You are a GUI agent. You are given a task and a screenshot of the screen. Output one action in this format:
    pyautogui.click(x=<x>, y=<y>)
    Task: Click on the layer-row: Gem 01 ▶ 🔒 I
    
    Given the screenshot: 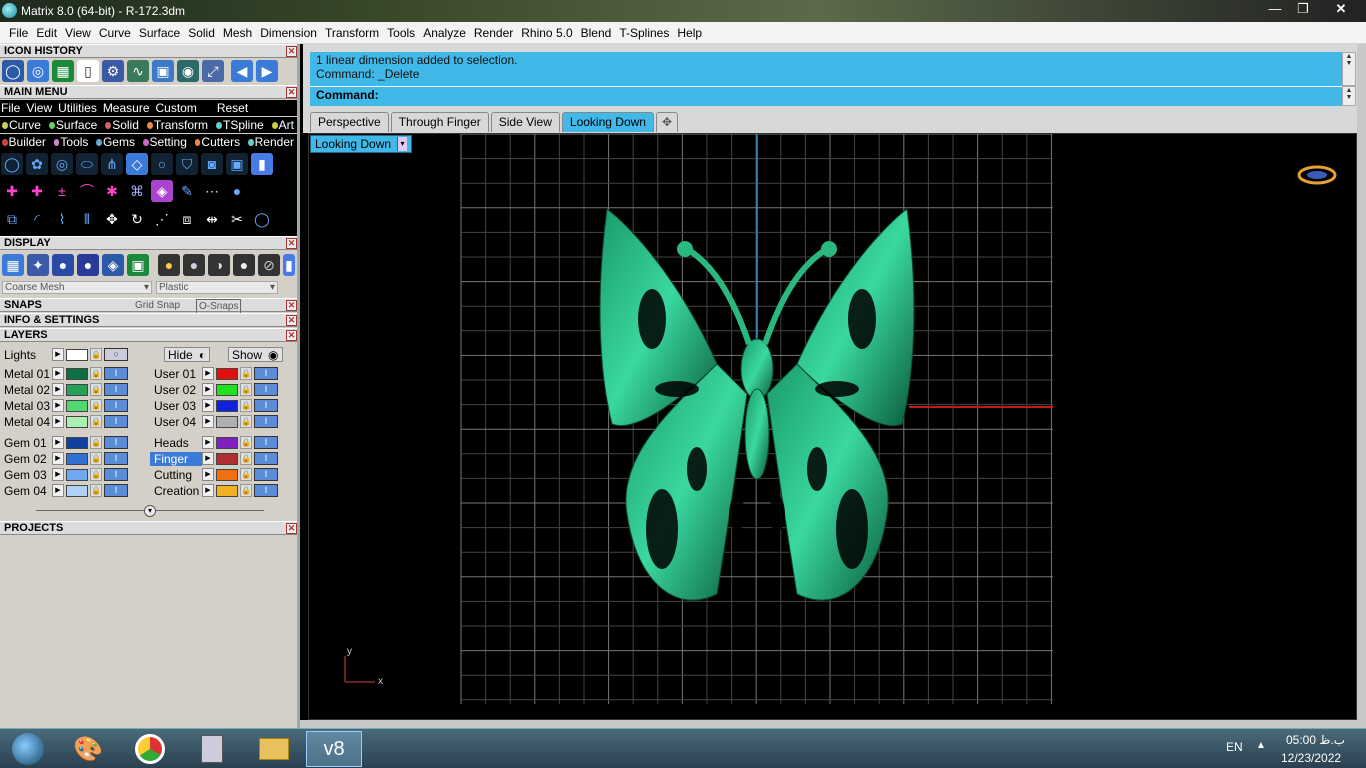 What is the action you would take?
    pyautogui.click(x=64, y=442)
    